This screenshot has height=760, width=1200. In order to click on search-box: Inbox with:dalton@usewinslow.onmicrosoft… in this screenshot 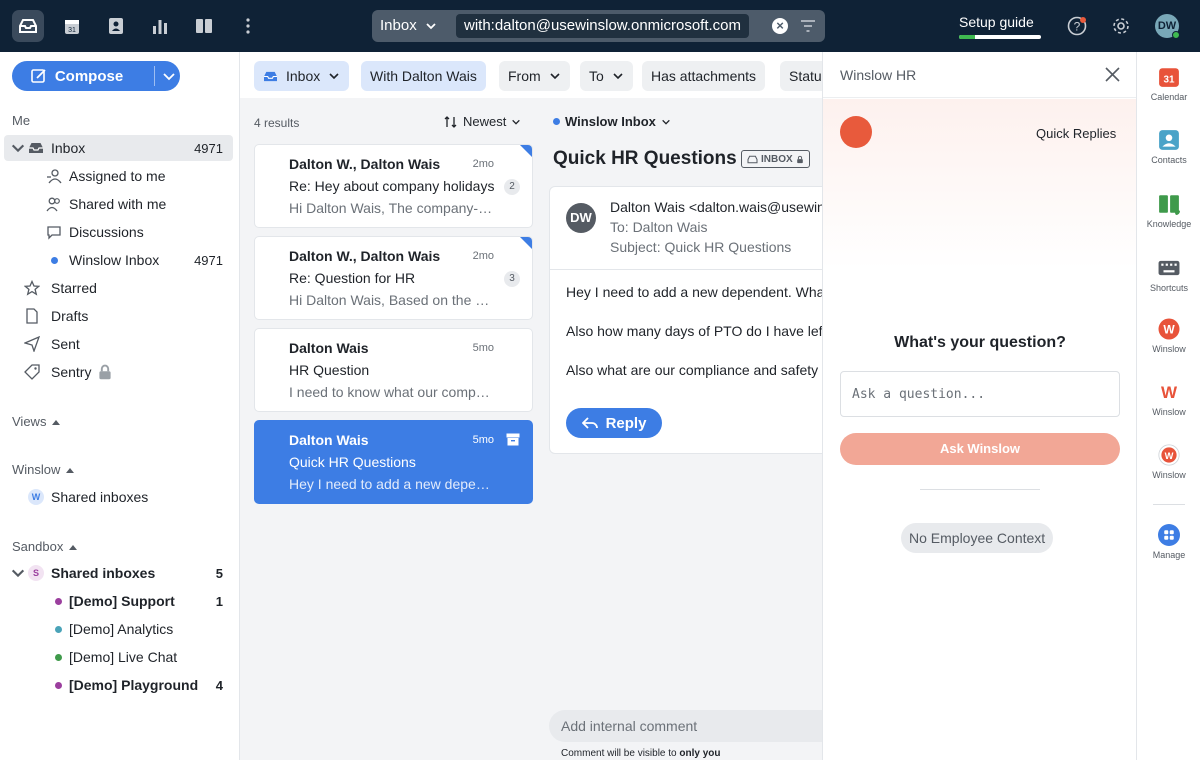, I will do `click(598, 26)`.